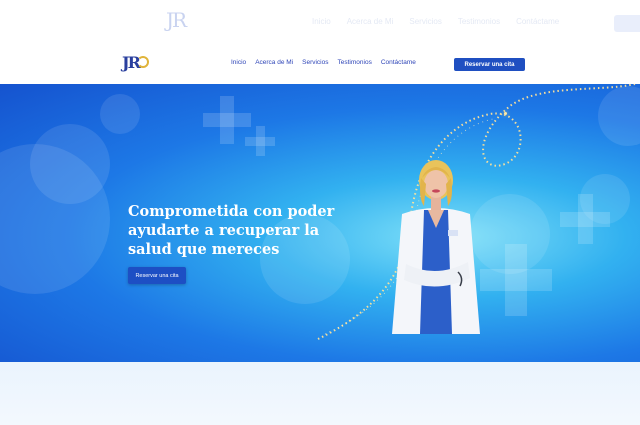 This screenshot has height=425, width=640. What do you see at coordinates (489, 64) in the screenshot?
I see `book-appointment-button: Reservar una cita` at bounding box center [489, 64].